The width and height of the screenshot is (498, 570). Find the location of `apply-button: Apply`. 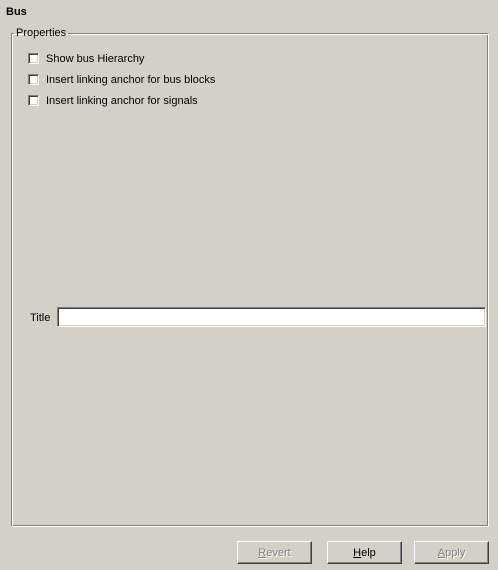

apply-button: Apply is located at coordinates (451, 552).